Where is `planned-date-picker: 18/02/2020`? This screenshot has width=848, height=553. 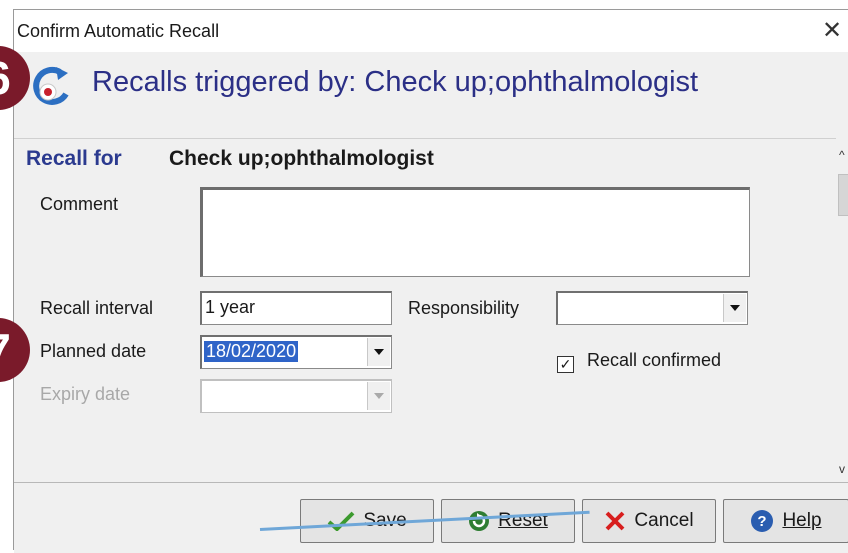
planned-date-picker: 18/02/2020 is located at coordinates (296, 352).